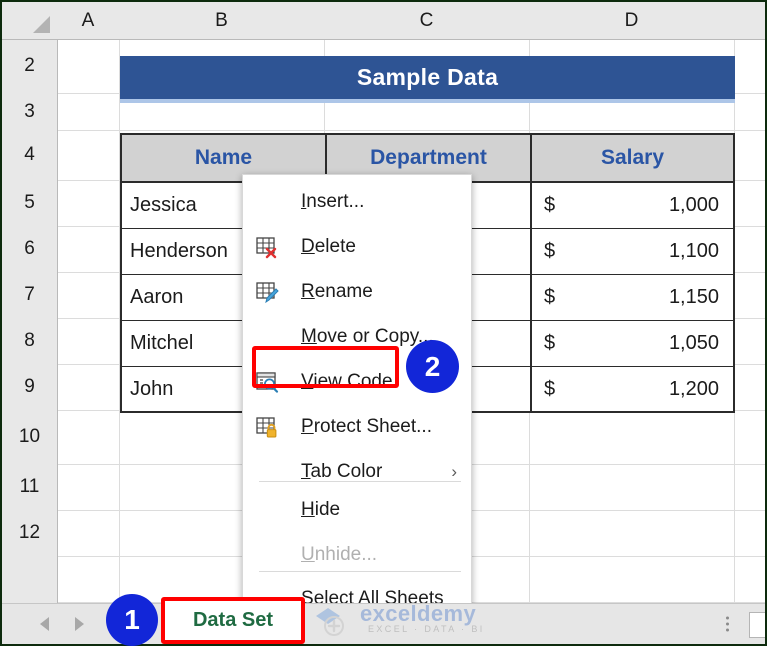 Image resolution: width=767 pixels, height=646 pixels. I want to click on menu-item-tab-color: Tab Color ›, so click(357, 472).